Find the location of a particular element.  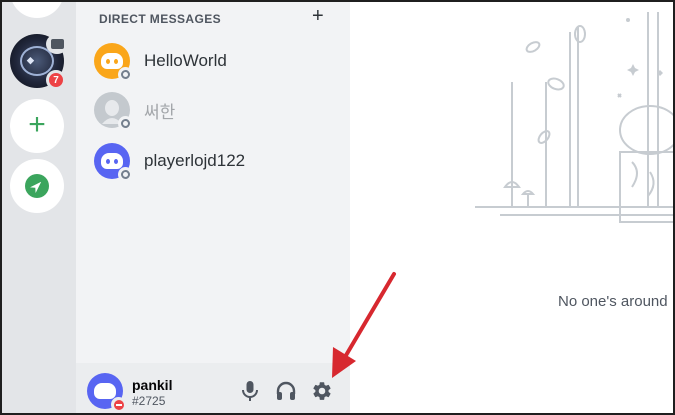

dm-item-playerlojd122: playerlojd122 is located at coordinates (214, 161).